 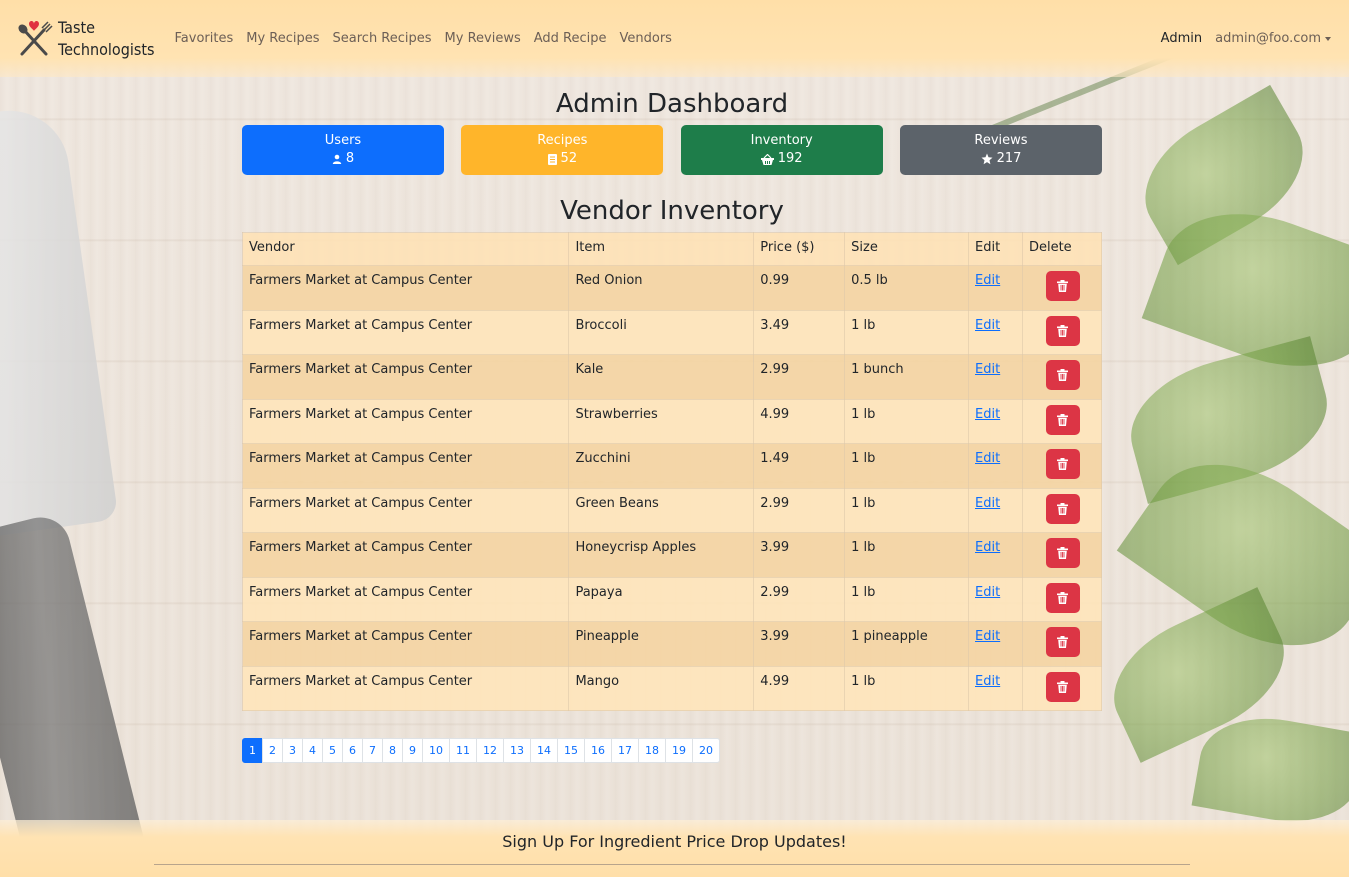 What do you see at coordinates (799, 555) in the screenshot?
I see `price-cell: 3.99` at bounding box center [799, 555].